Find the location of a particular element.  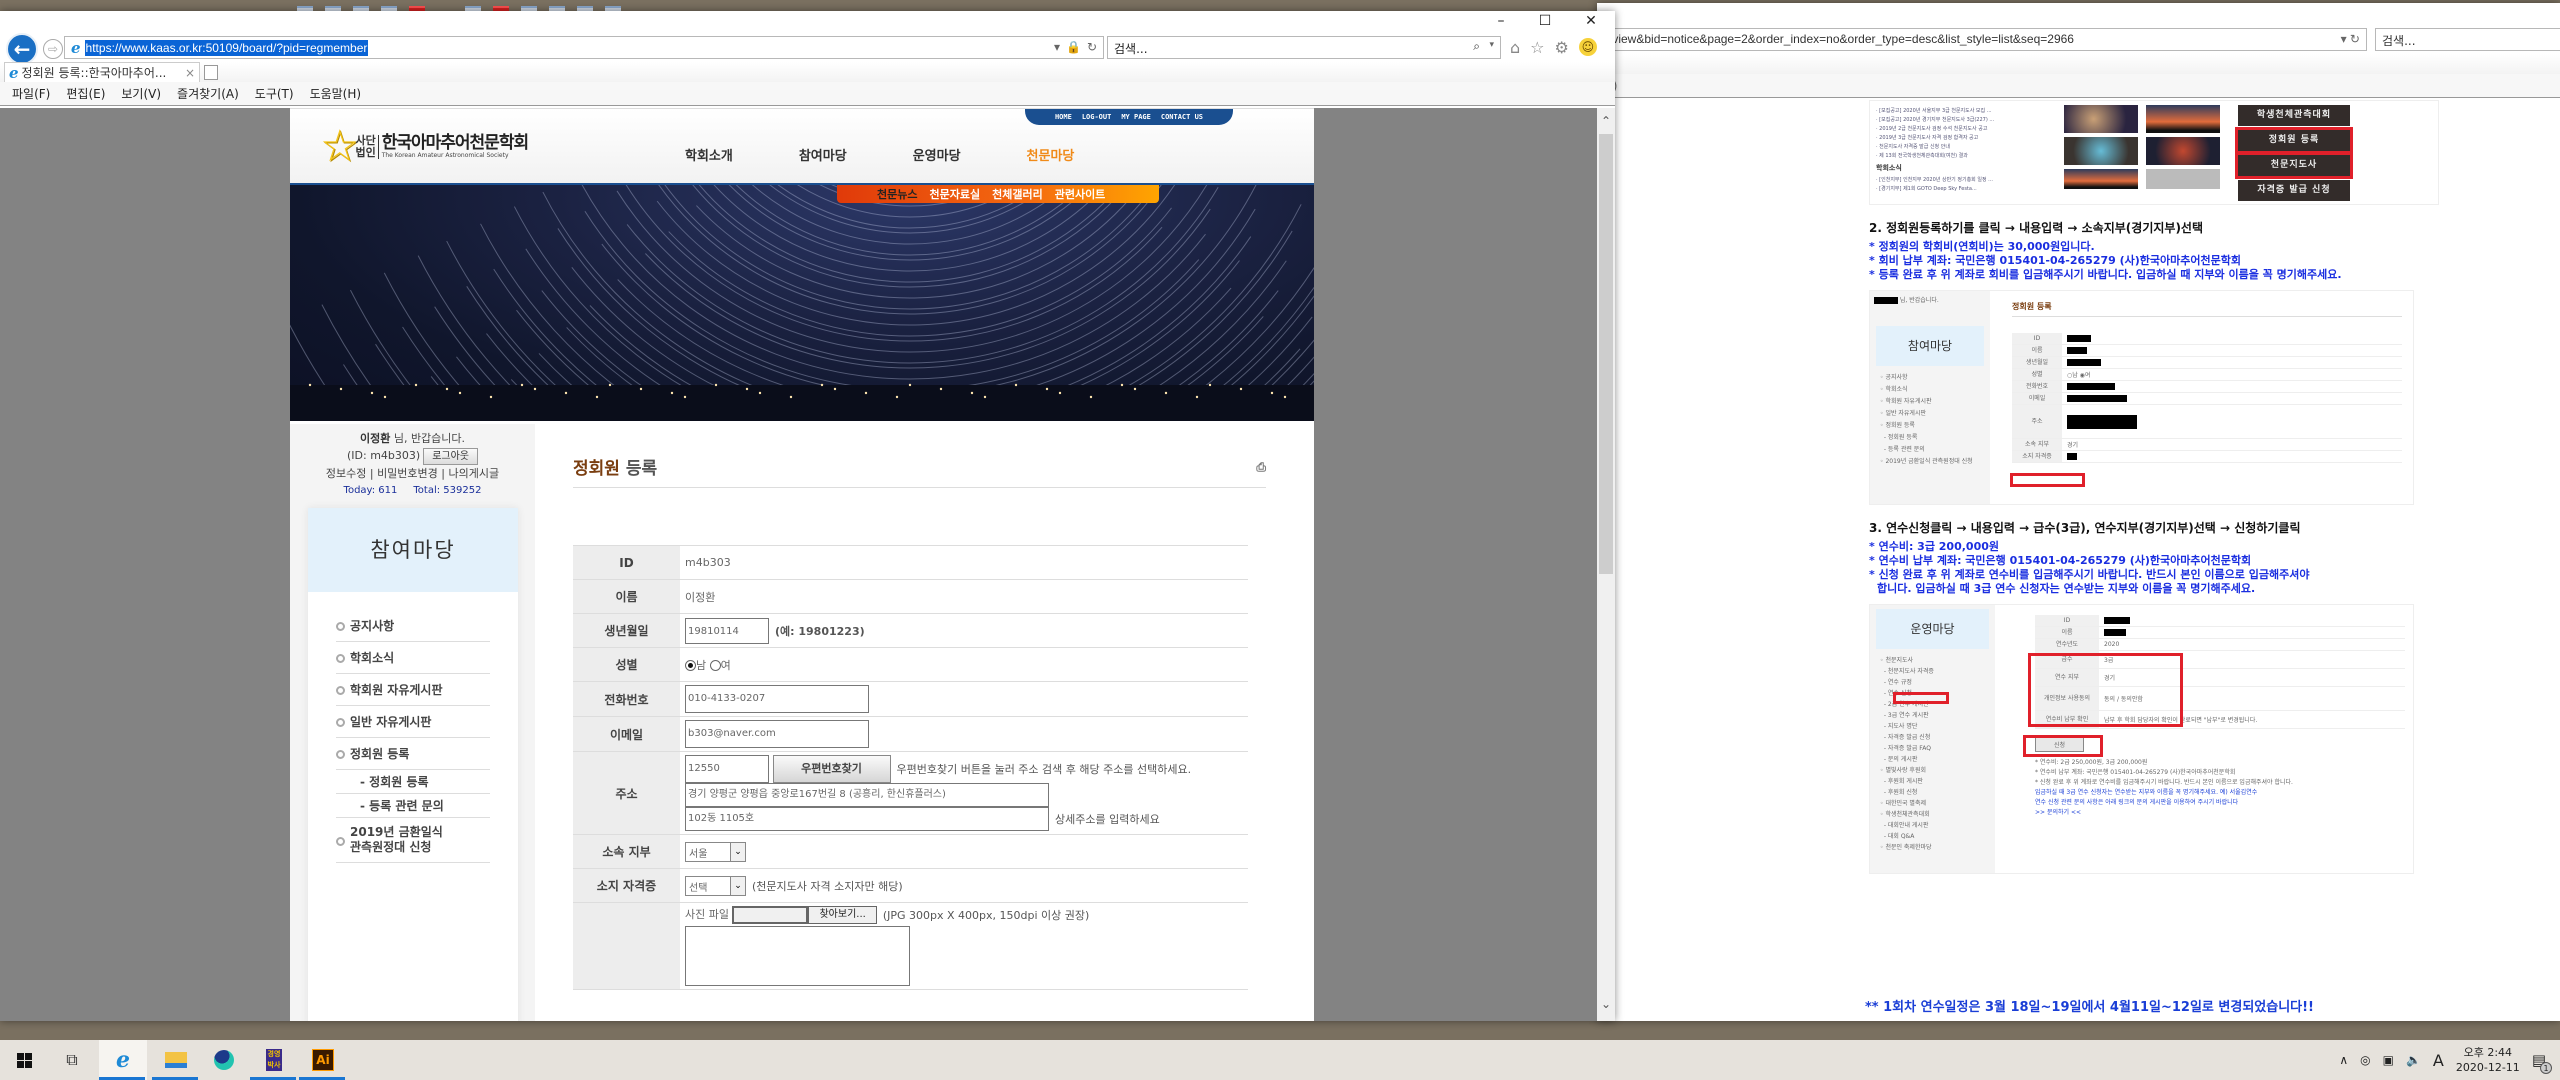

scroll-up-icon: ⌃ is located at coordinates (1606, 123).